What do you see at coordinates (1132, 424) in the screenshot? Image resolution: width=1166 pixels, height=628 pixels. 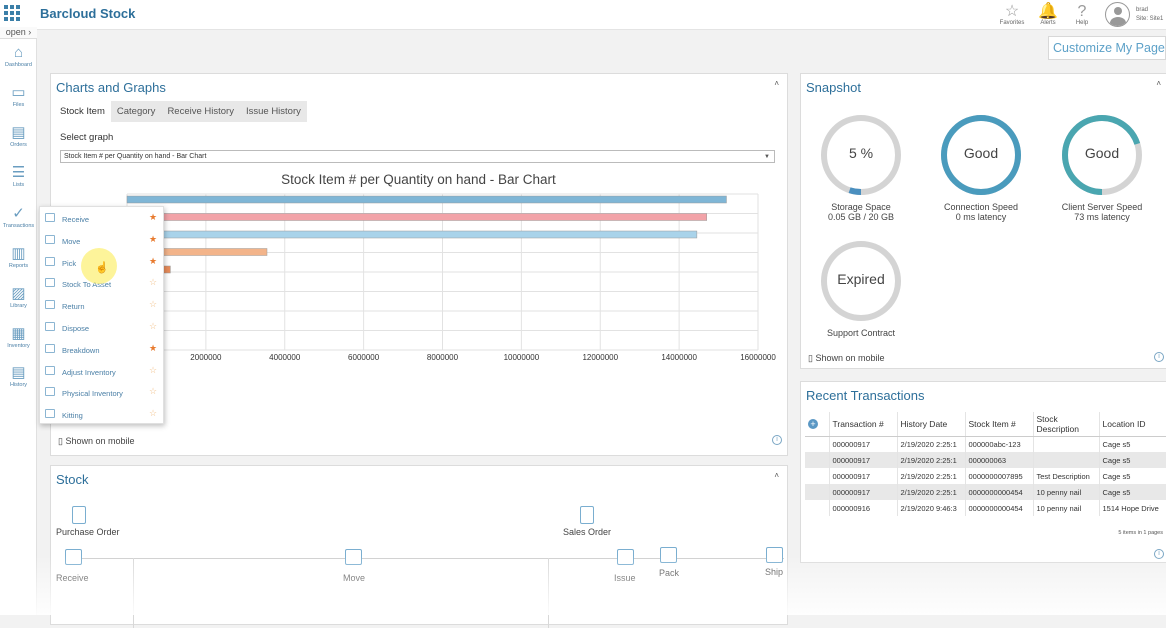 I see `column-header: Location ID` at bounding box center [1132, 424].